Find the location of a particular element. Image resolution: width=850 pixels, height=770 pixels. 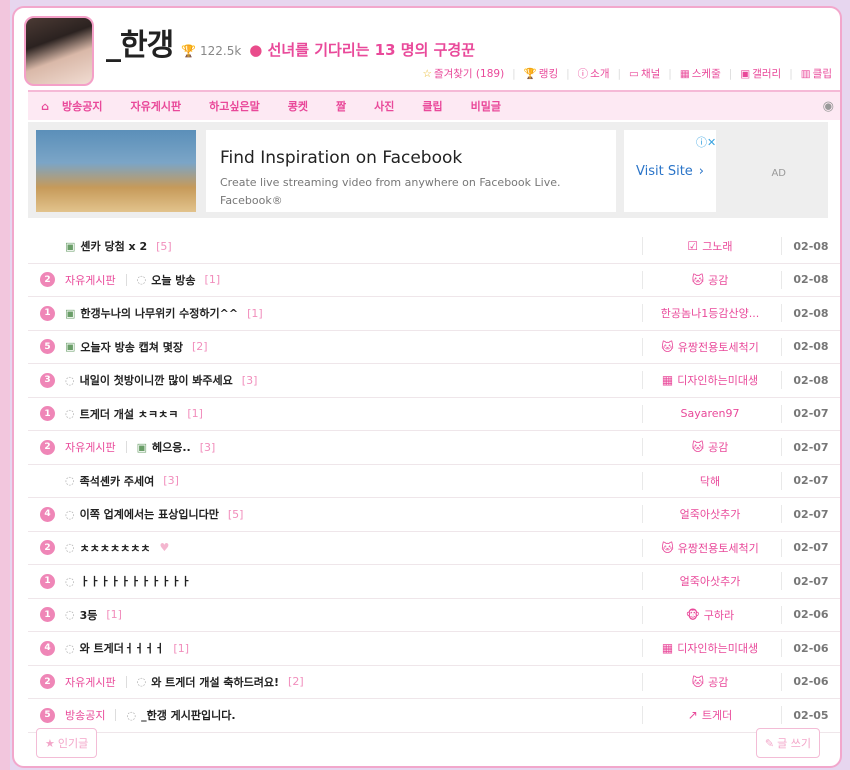

post-row: 4 ◌ 와 트게더ㅓㅓㅓㅓ [1] ▦ 디자인하는미대생 02-06 is located at coordinates (434, 649).